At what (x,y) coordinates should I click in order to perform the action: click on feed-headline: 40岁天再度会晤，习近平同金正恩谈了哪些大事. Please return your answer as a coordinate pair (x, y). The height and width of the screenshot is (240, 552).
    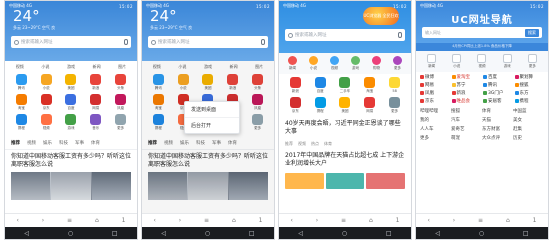
    Looking at the image, I should click on (345, 128).